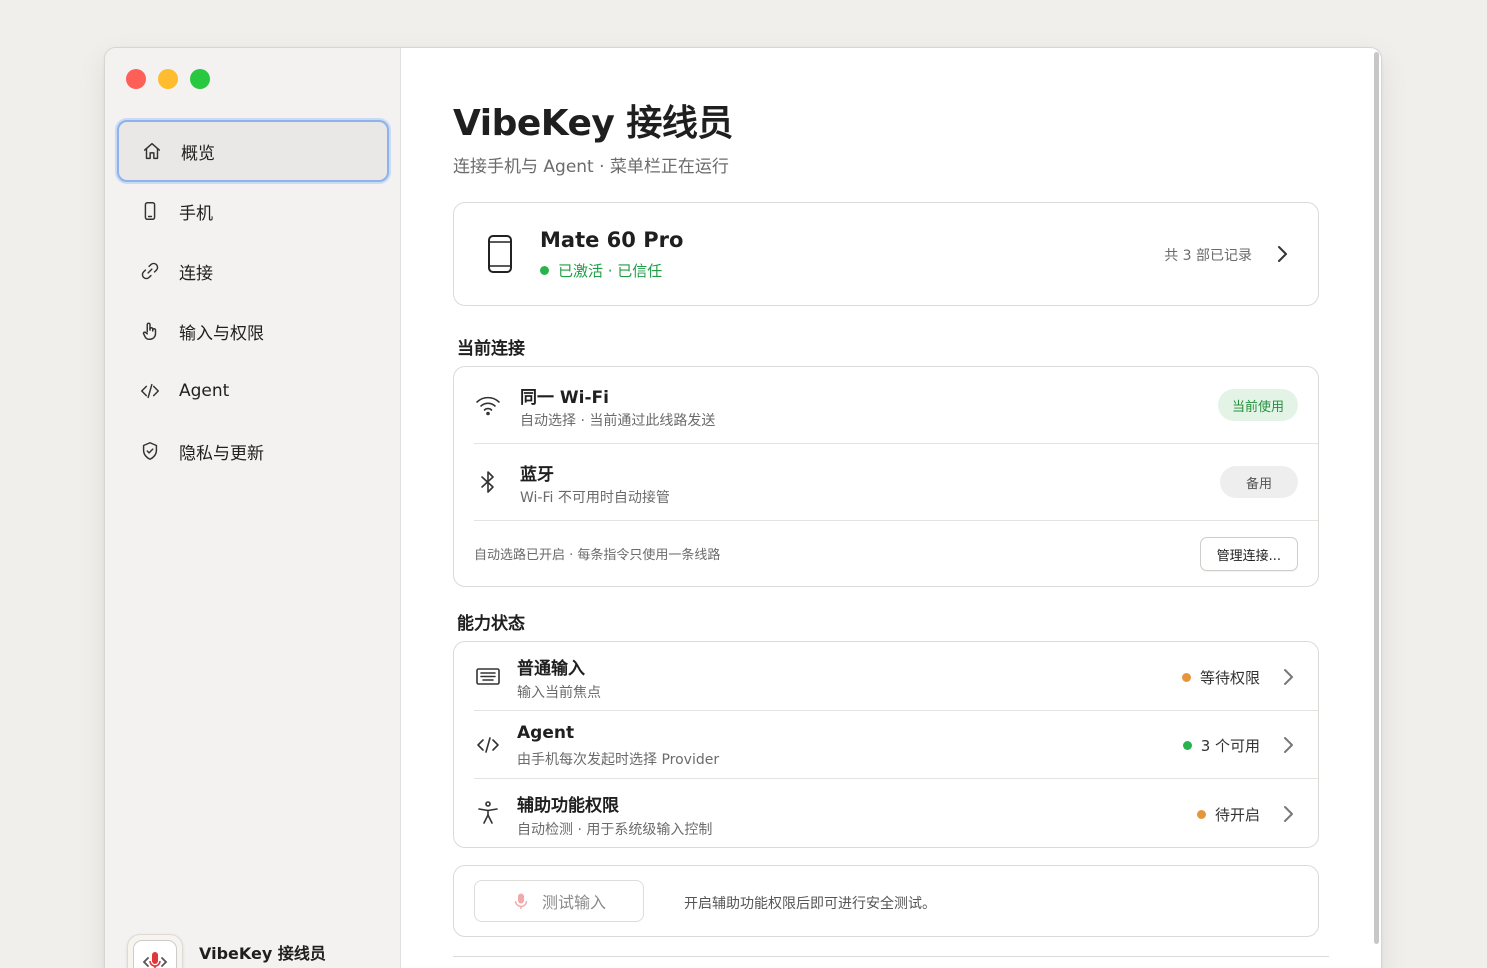  Describe the element at coordinates (488, 676) in the screenshot. I see `keyboard-icon` at that location.